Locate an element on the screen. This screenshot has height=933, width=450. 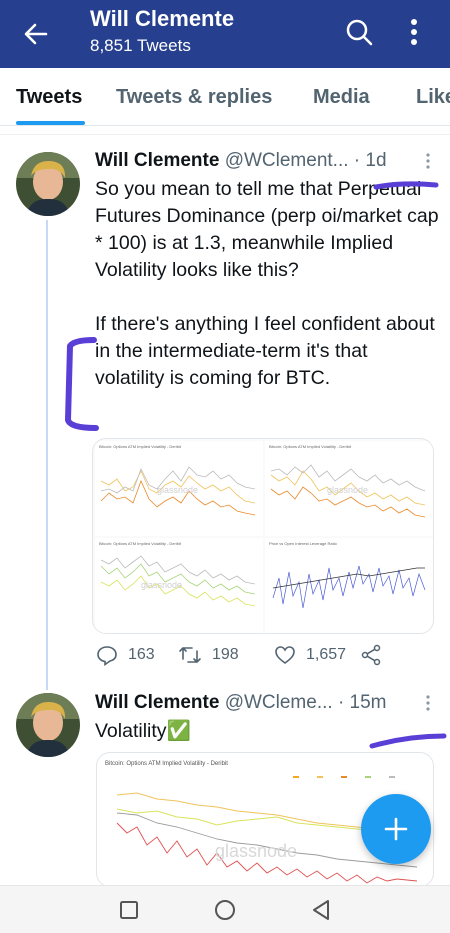
tweet-author-line: Will Clemente @WCleme... · 15m is located at coordinates (241, 703).